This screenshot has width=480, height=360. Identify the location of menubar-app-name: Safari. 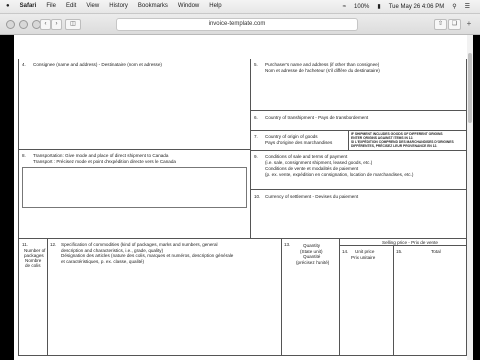
(28, 6).